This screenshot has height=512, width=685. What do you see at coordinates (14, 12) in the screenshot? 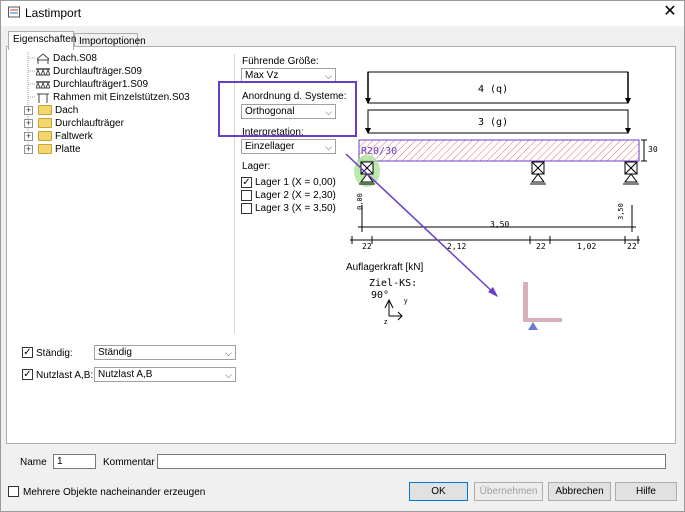
I see `app-icon` at bounding box center [14, 12].